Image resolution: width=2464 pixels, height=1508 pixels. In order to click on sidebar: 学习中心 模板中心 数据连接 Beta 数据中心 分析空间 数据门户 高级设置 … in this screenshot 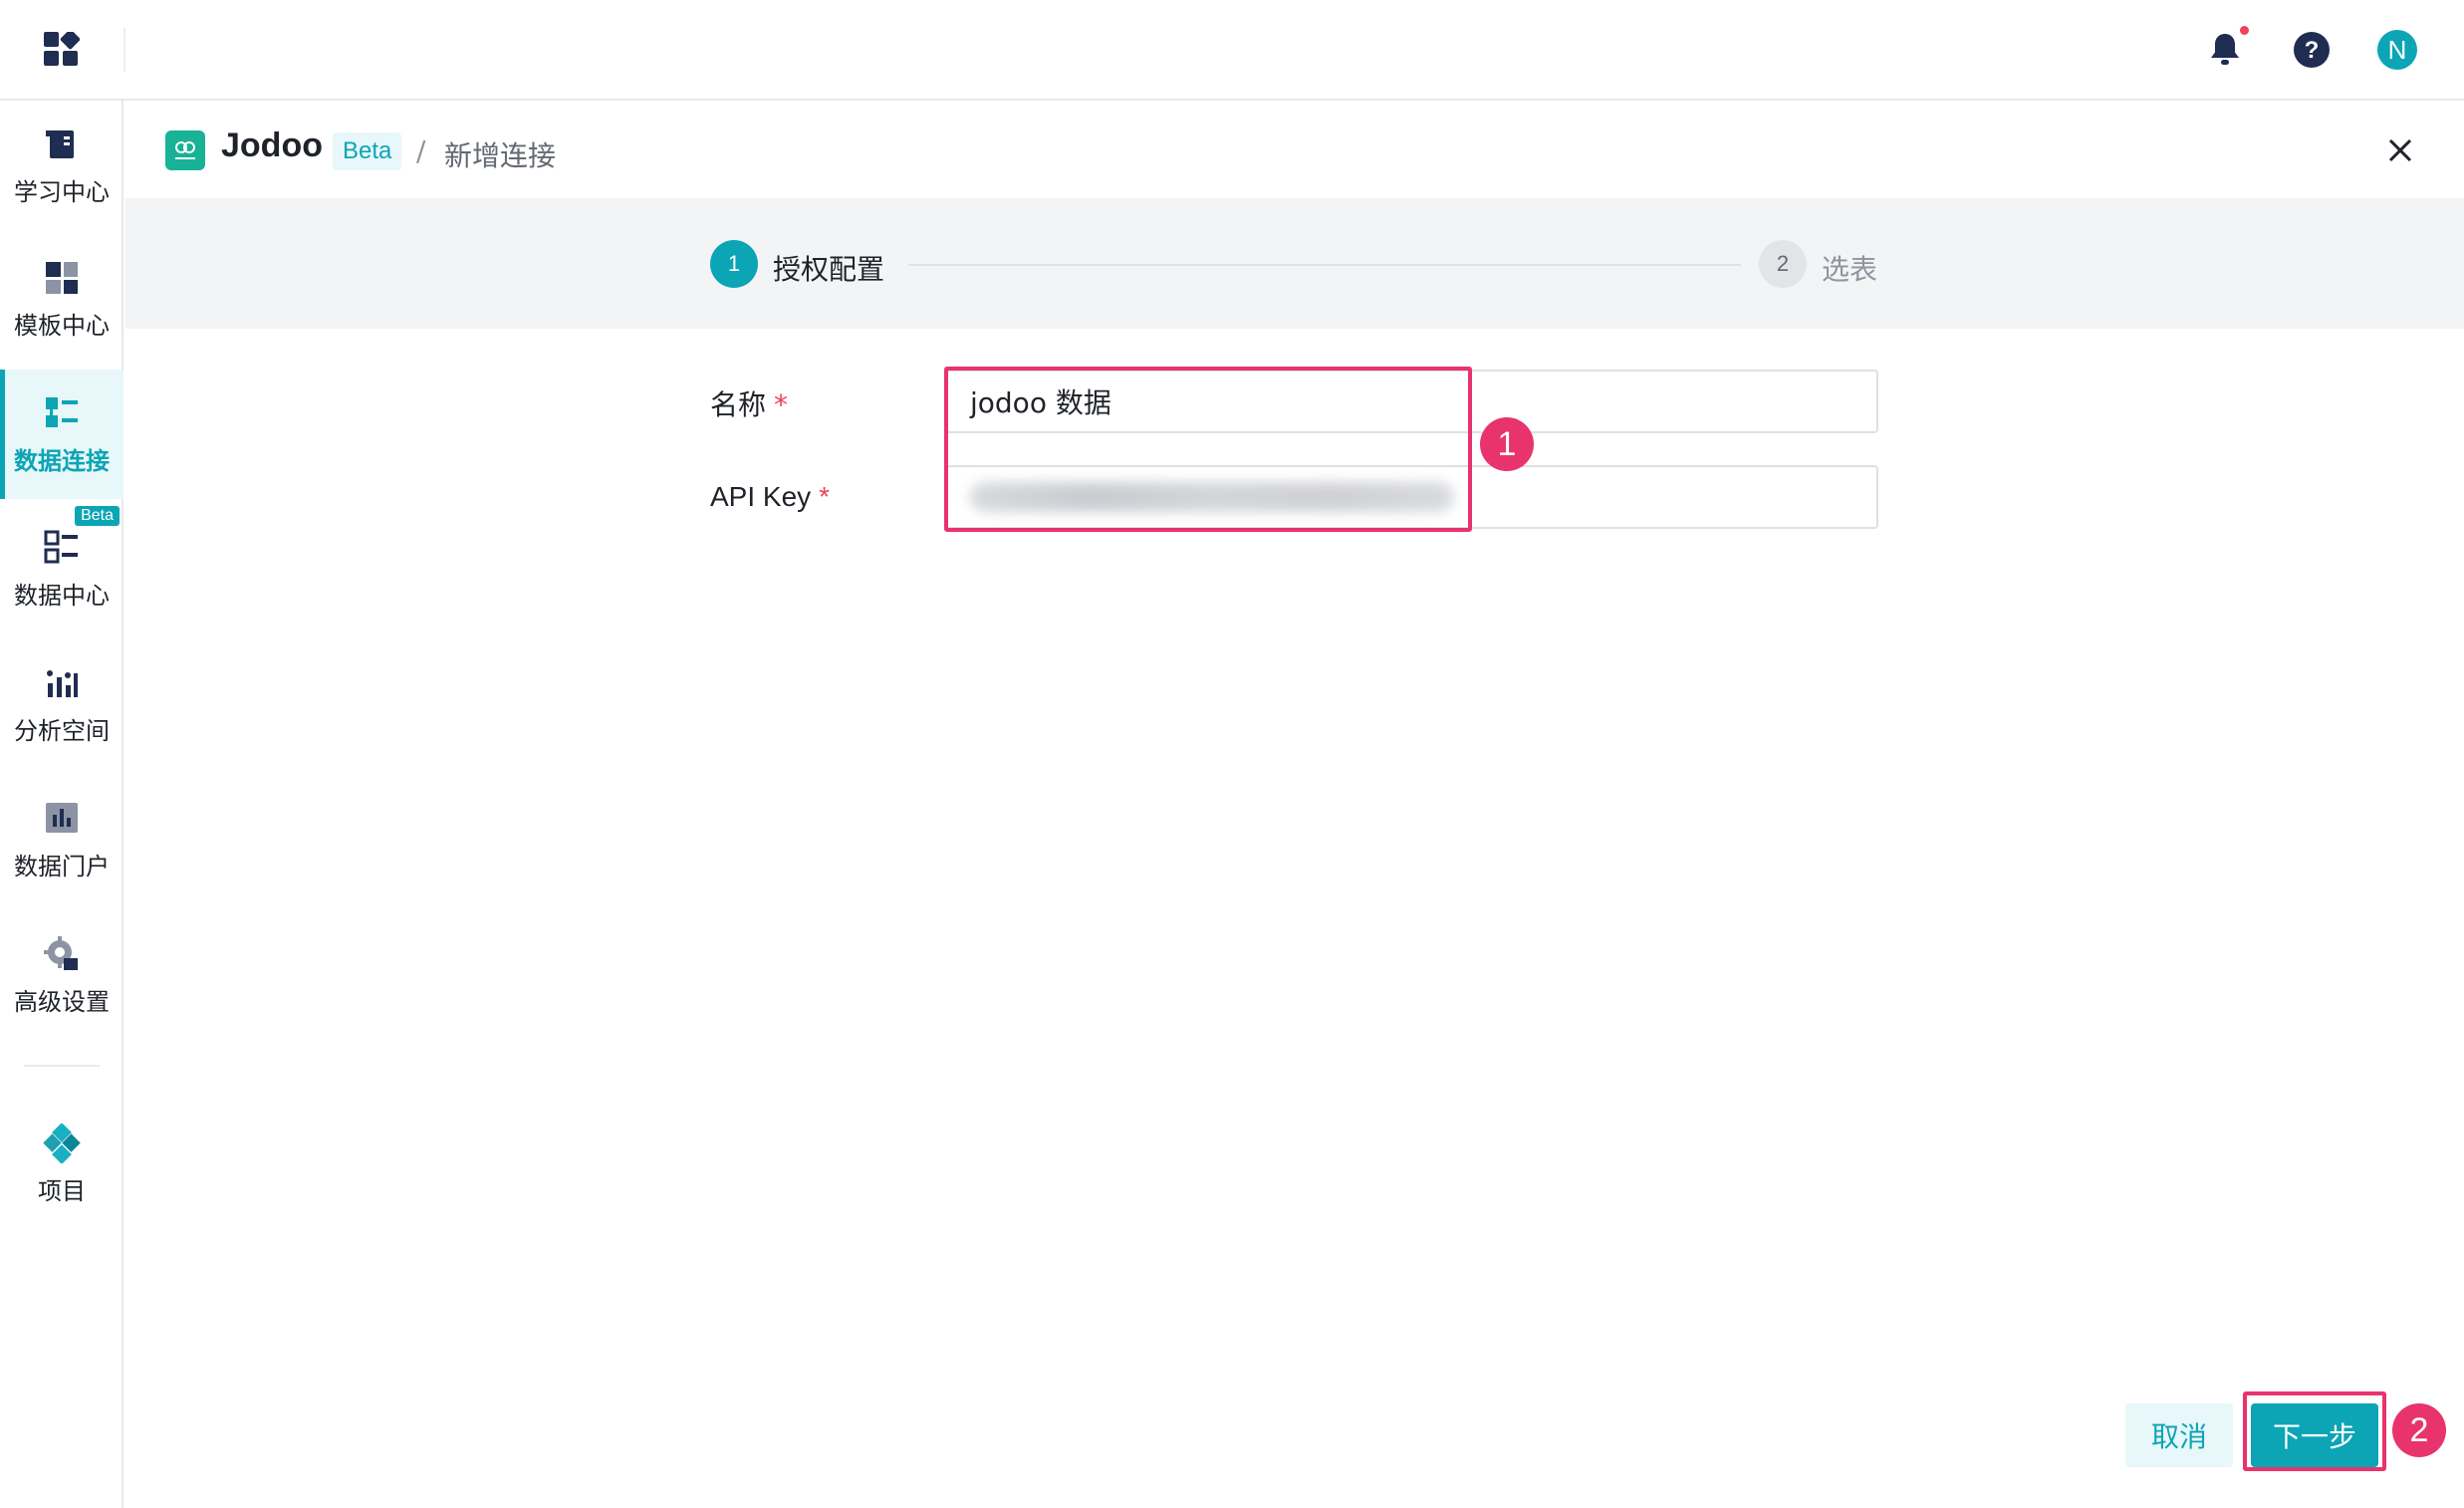, I will do `click(61, 804)`.